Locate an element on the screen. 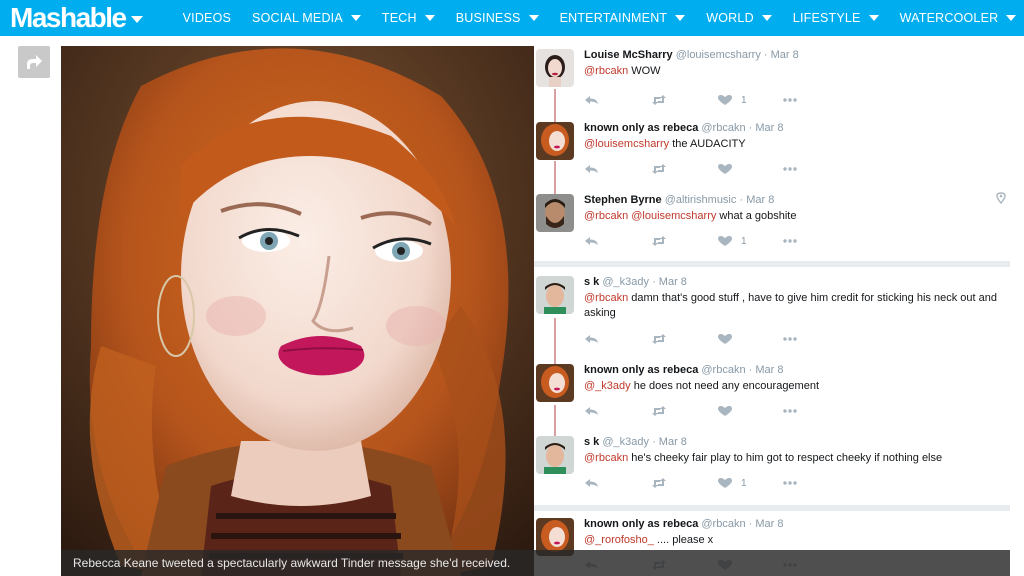  author-handle: @louisemcsharry is located at coordinates (718, 55).